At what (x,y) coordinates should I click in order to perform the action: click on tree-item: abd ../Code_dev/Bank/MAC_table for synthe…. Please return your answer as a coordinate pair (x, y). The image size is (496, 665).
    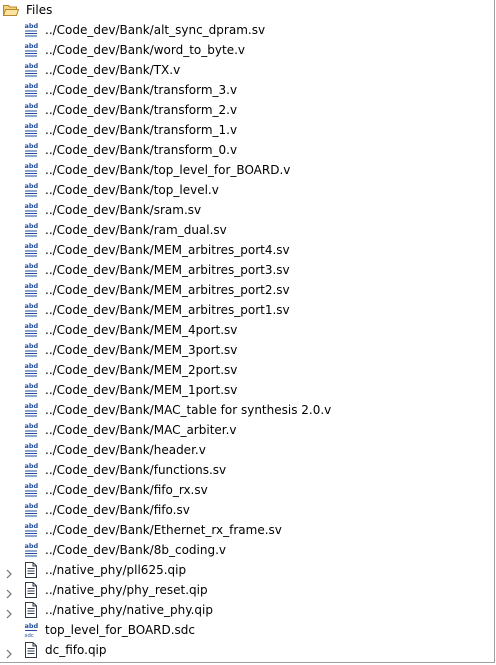
    Looking at the image, I should click on (247, 410).